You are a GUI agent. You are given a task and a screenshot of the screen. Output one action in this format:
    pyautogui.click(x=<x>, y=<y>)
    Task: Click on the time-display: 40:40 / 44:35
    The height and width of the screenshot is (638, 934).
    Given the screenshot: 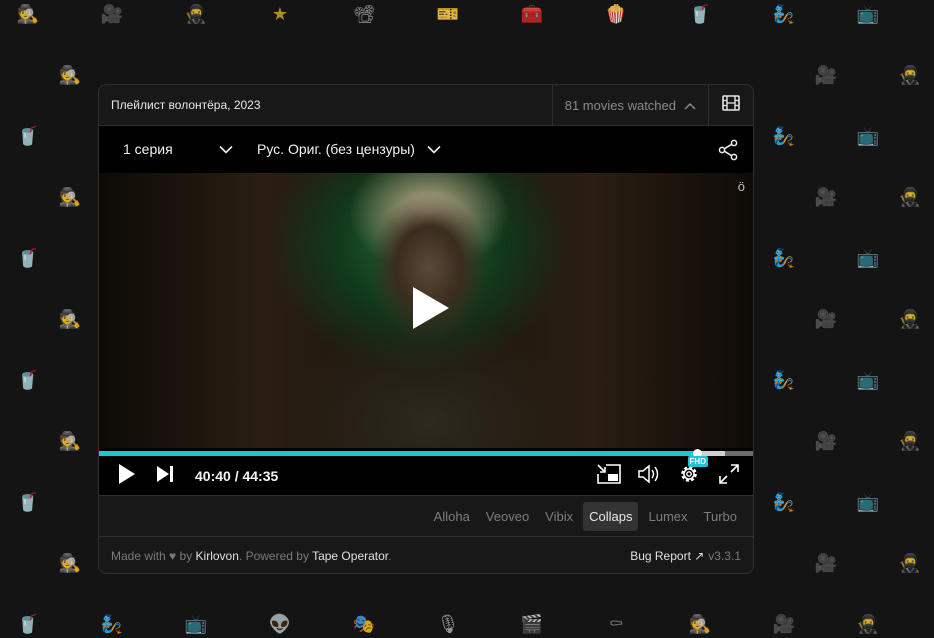 What is the action you would take?
    pyautogui.click(x=236, y=476)
    